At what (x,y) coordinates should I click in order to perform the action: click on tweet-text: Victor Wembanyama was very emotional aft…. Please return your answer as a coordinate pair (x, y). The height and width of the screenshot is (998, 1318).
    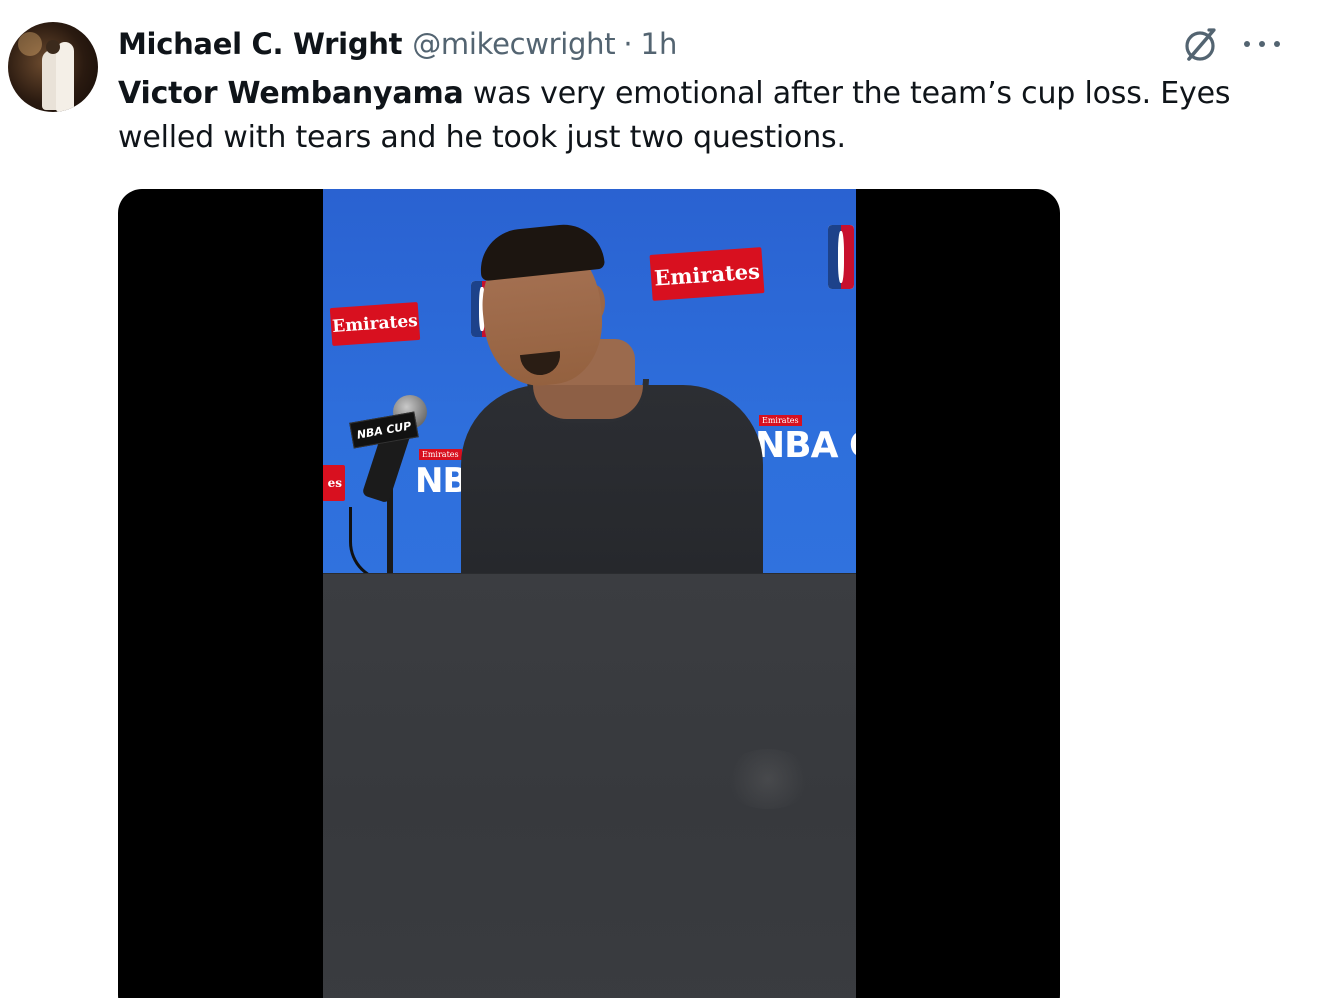
    Looking at the image, I should click on (688, 116).